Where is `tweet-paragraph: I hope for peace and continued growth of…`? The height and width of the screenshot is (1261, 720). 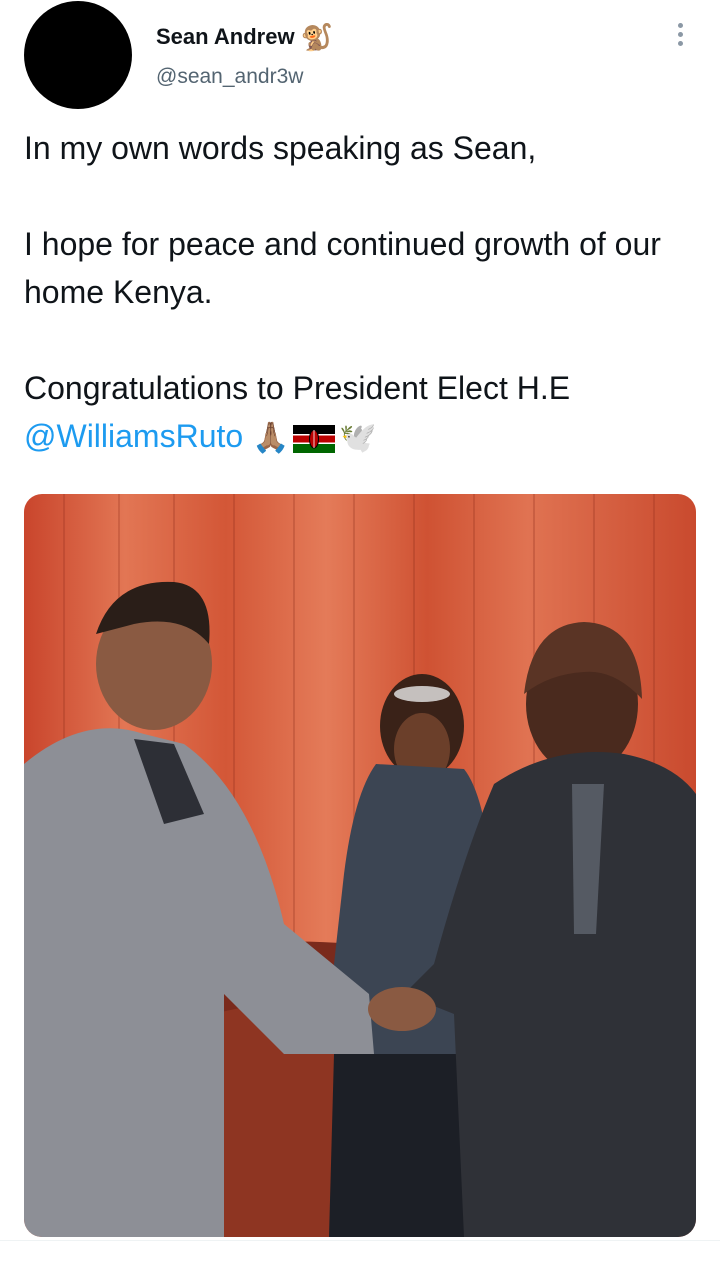
tweet-paragraph: I hope for peace and continued growth of… is located at coordinates (342, 268).